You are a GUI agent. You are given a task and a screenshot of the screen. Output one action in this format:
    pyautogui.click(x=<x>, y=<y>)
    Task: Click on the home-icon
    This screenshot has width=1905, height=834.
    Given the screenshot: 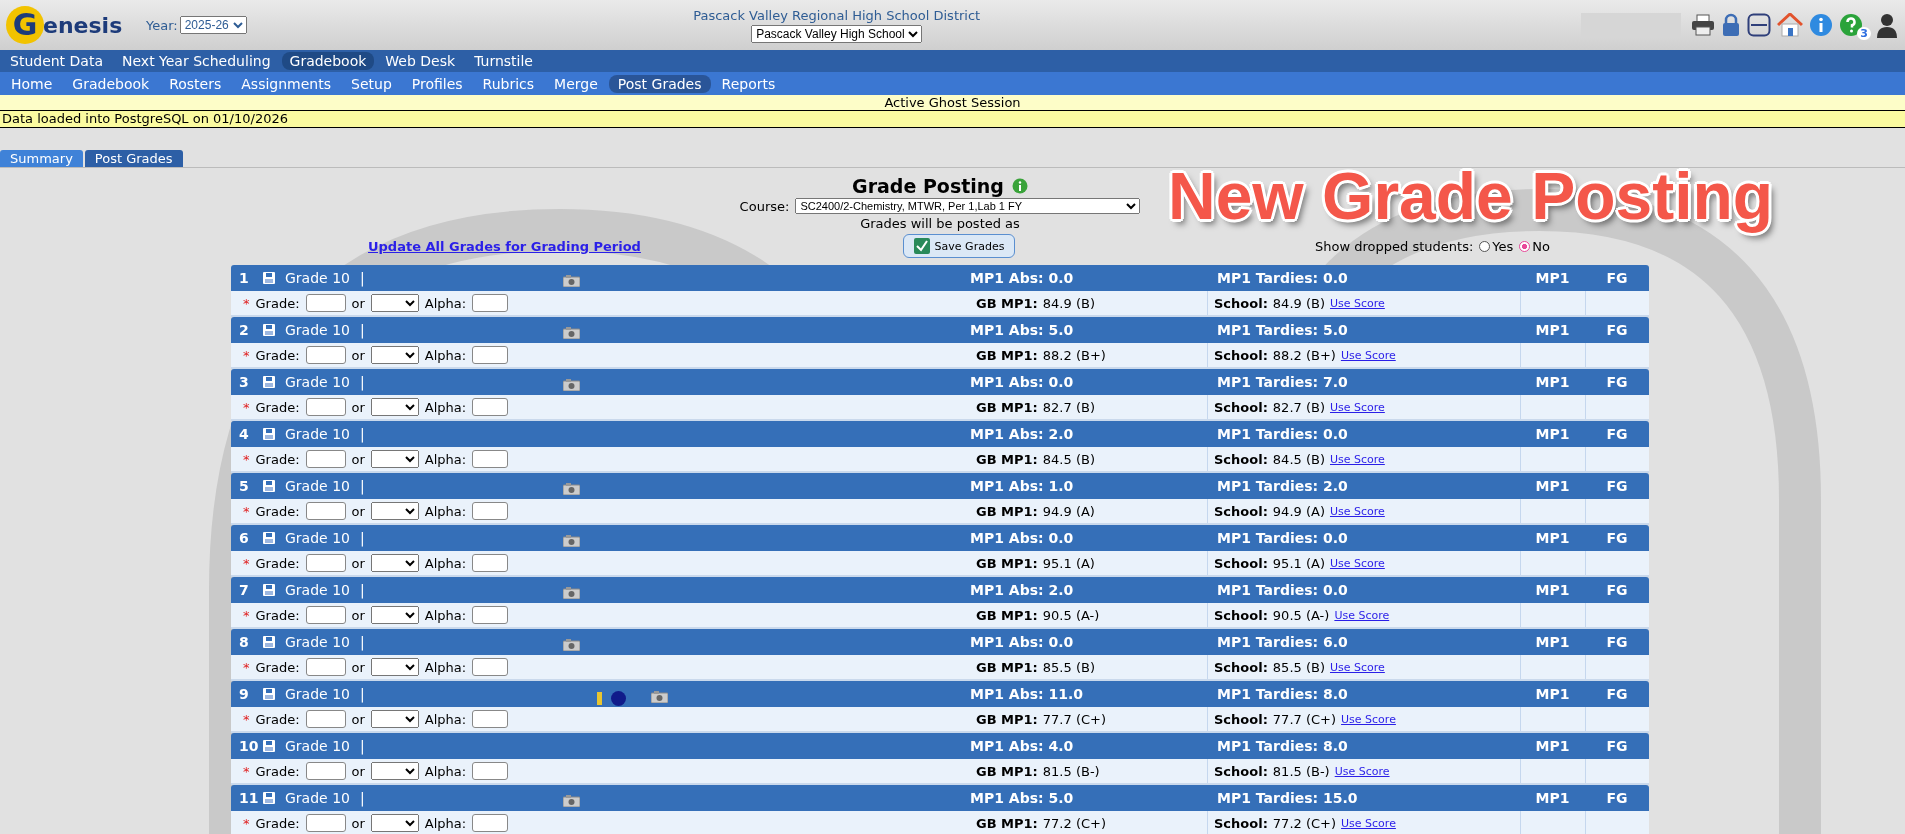 What is the action you would take?
    pyautogui.click(x=1790, y=25)
    